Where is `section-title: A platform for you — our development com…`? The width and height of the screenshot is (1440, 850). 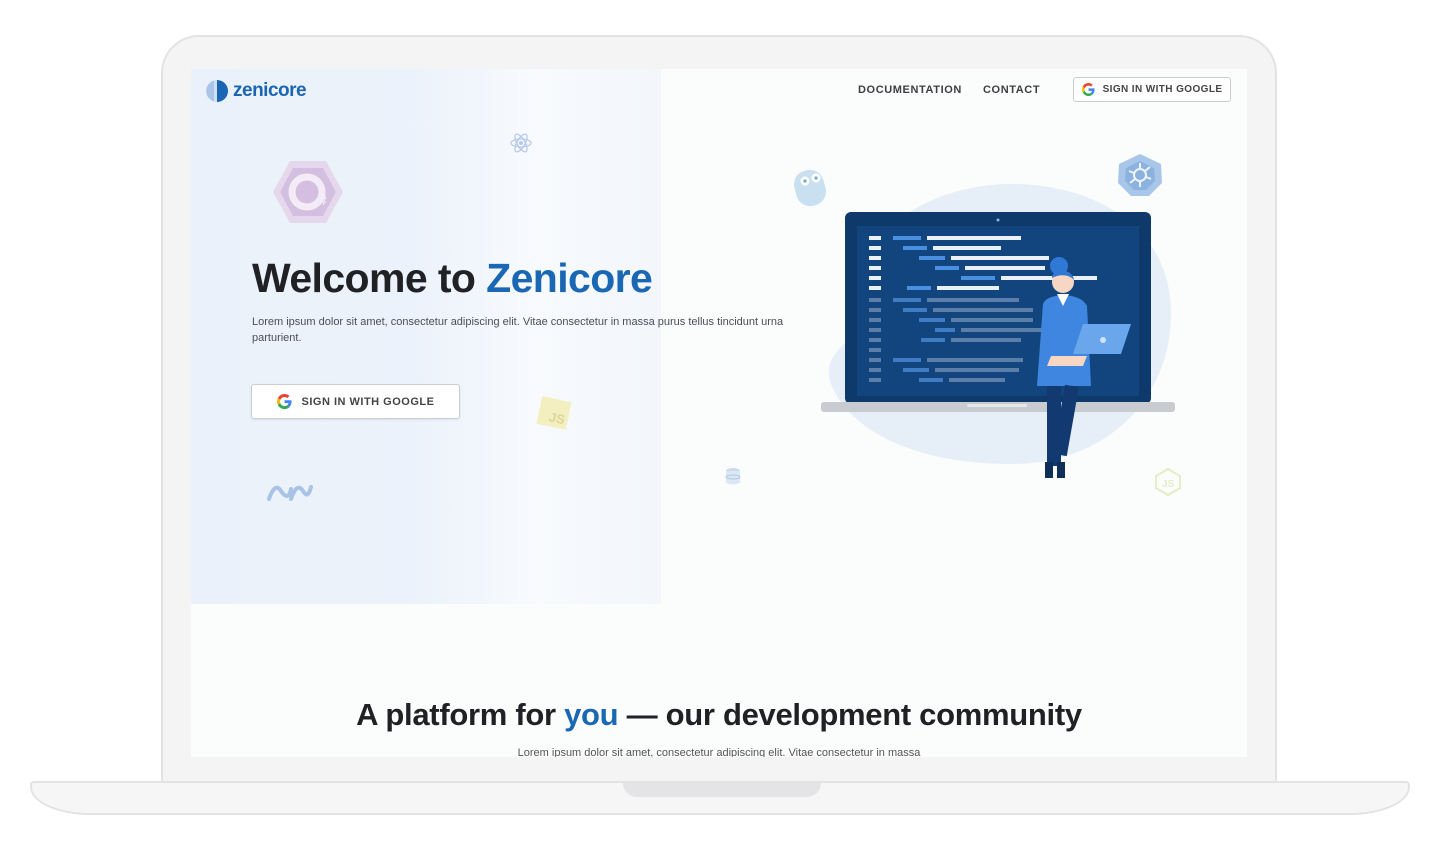
section-title: A platform for you — our development com… is located at coordinates (719, 715).